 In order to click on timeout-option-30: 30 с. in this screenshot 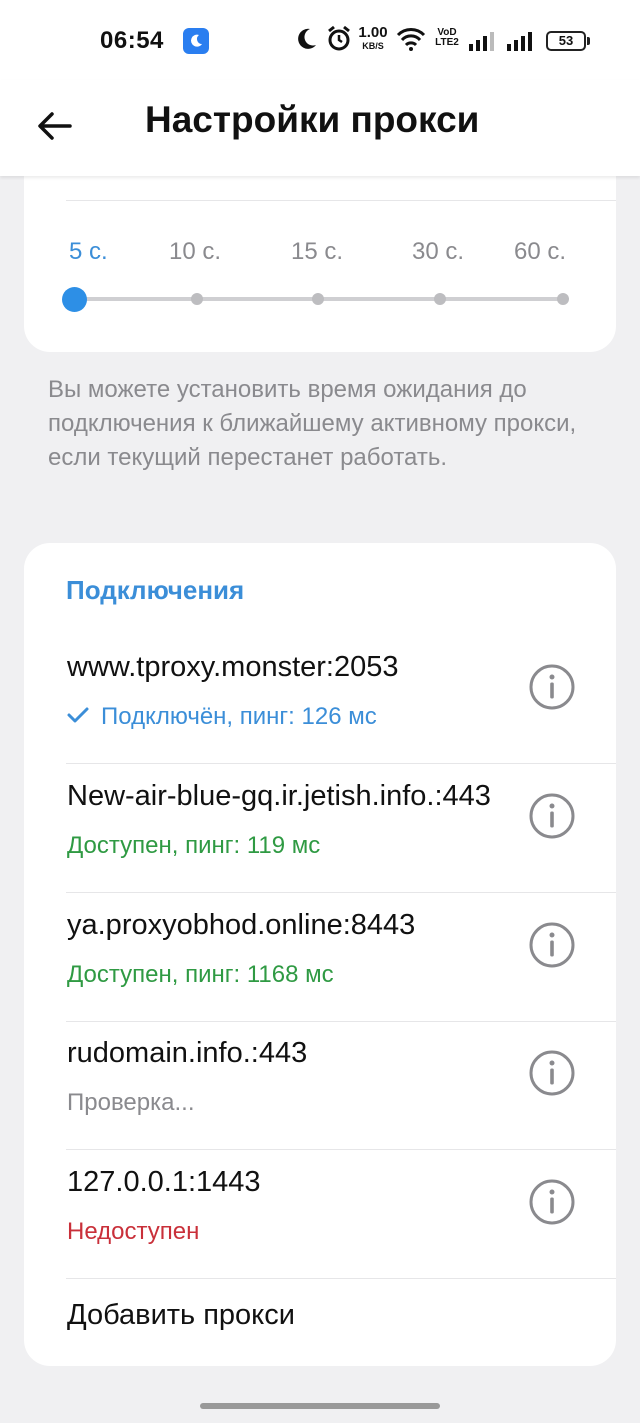, I will do `click(438, 252)`.